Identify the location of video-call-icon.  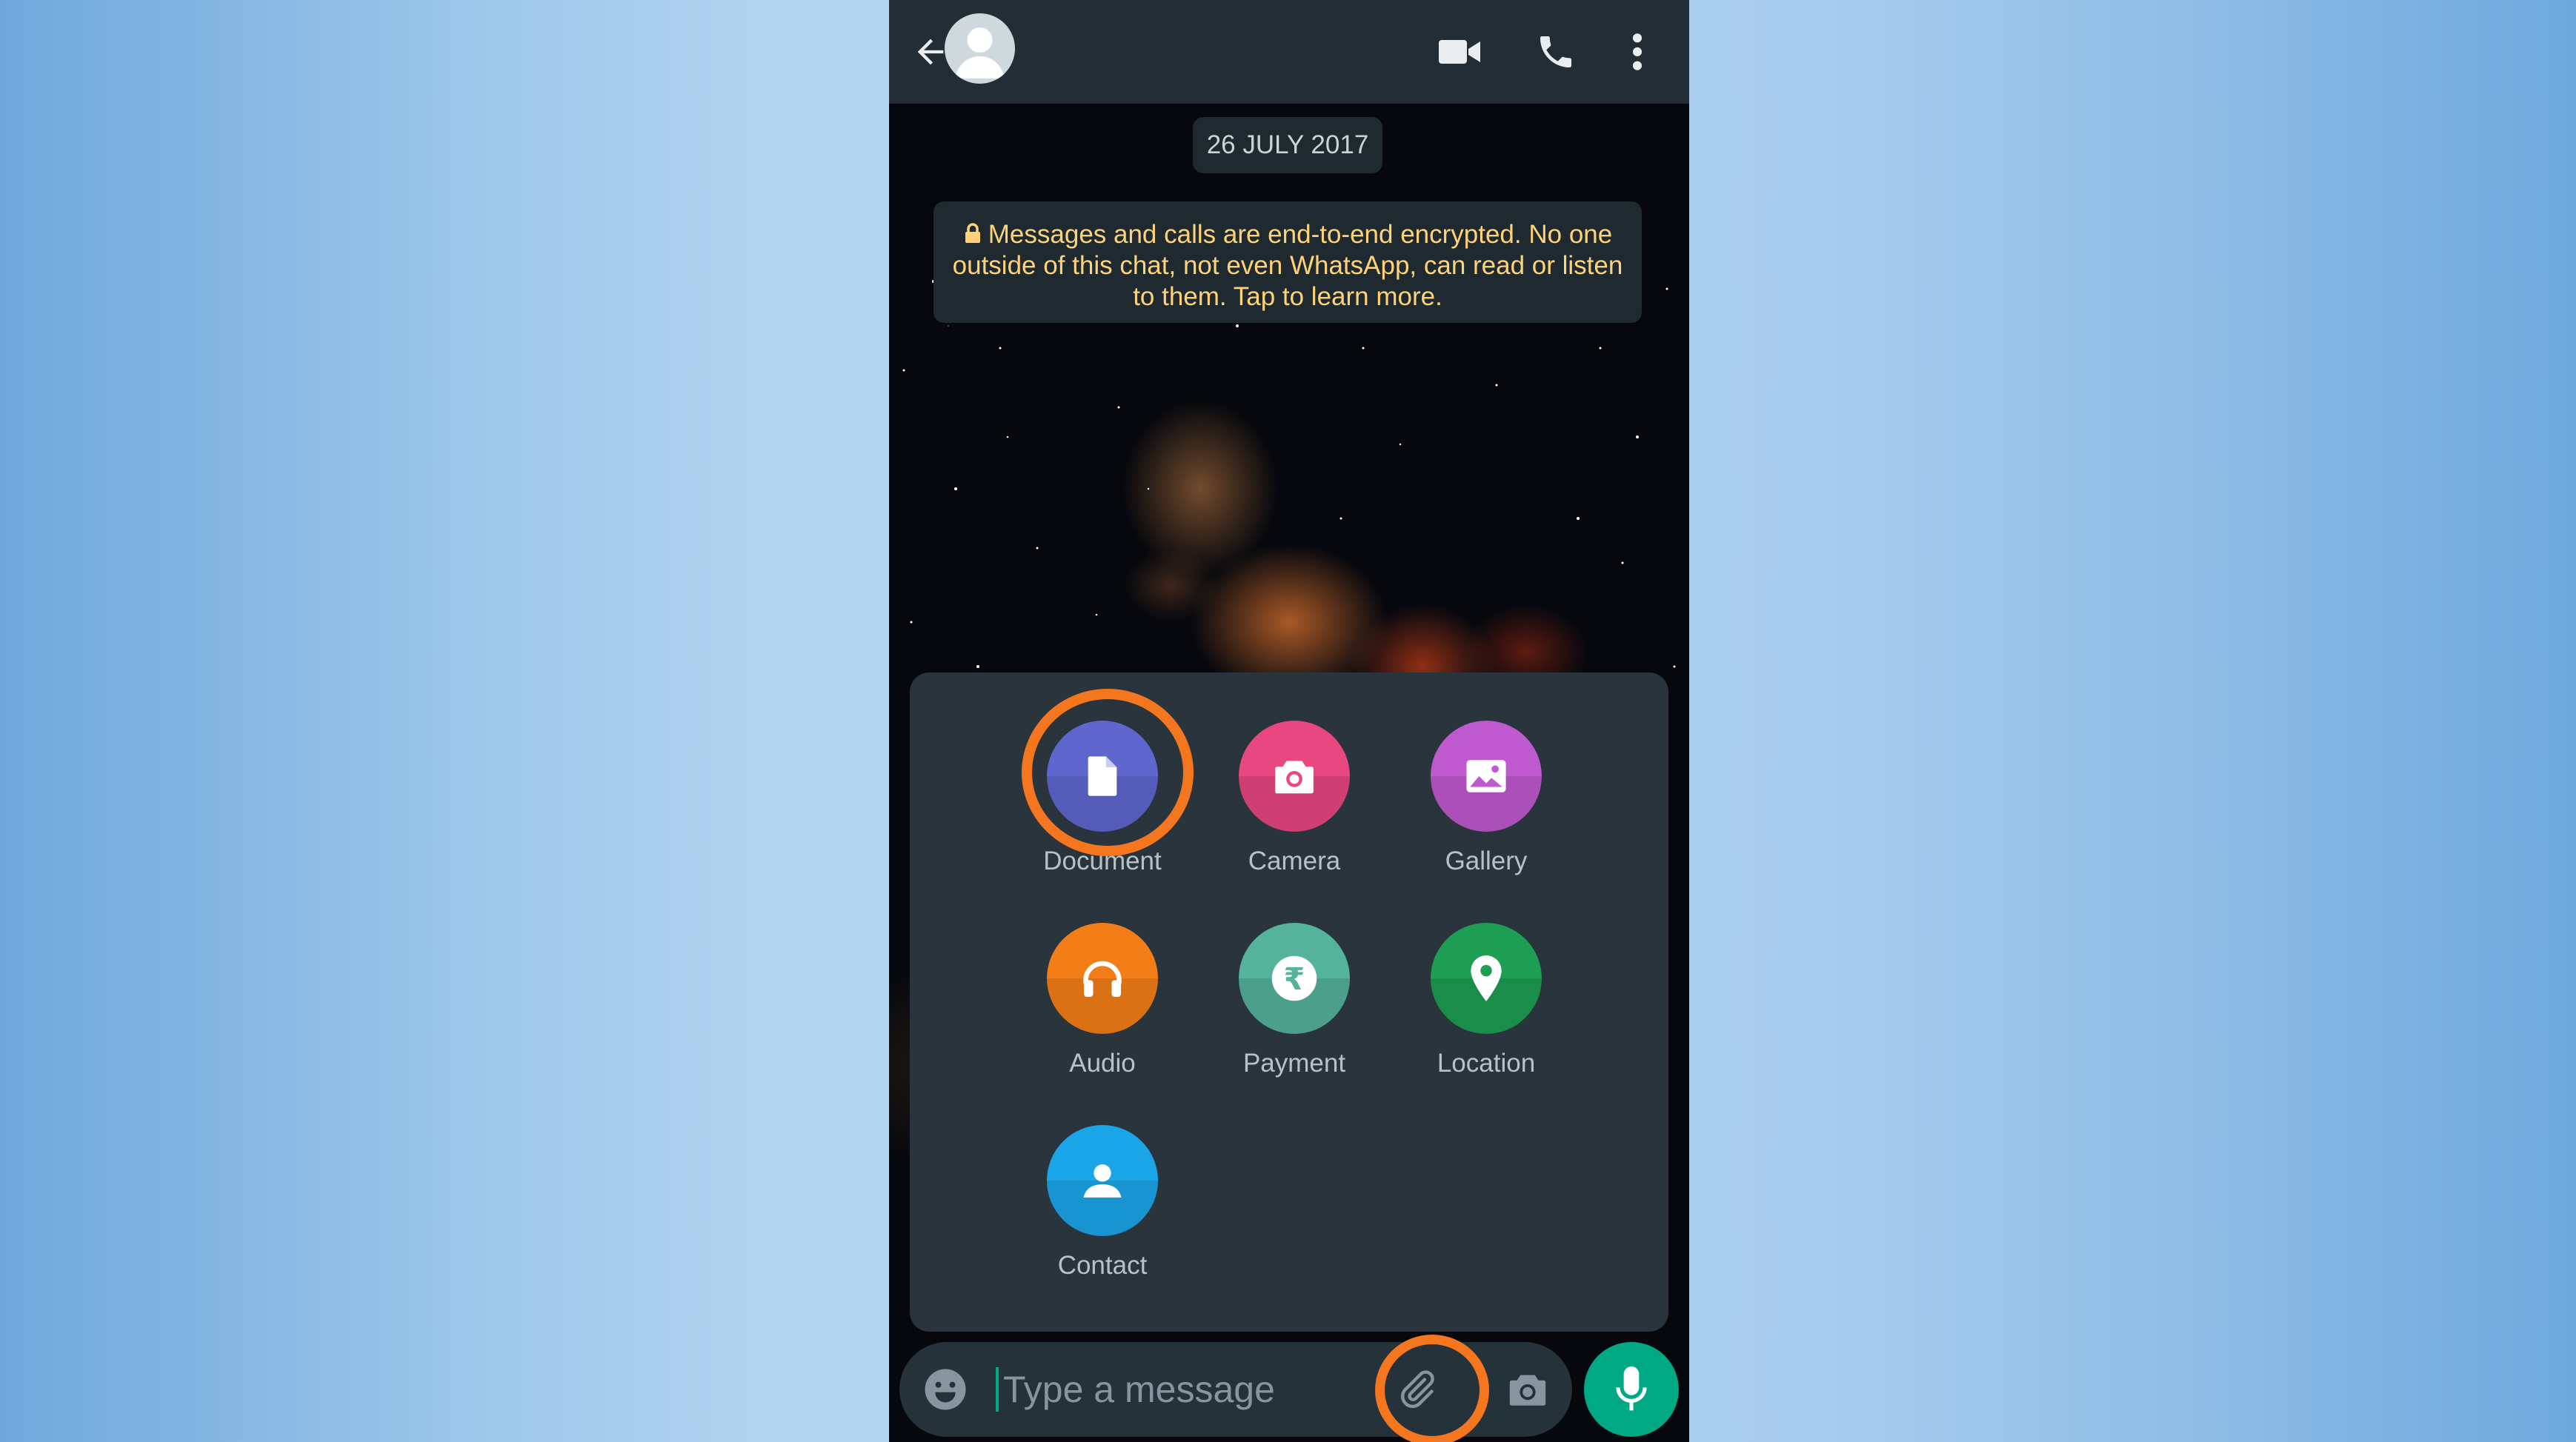
(1459, 52).